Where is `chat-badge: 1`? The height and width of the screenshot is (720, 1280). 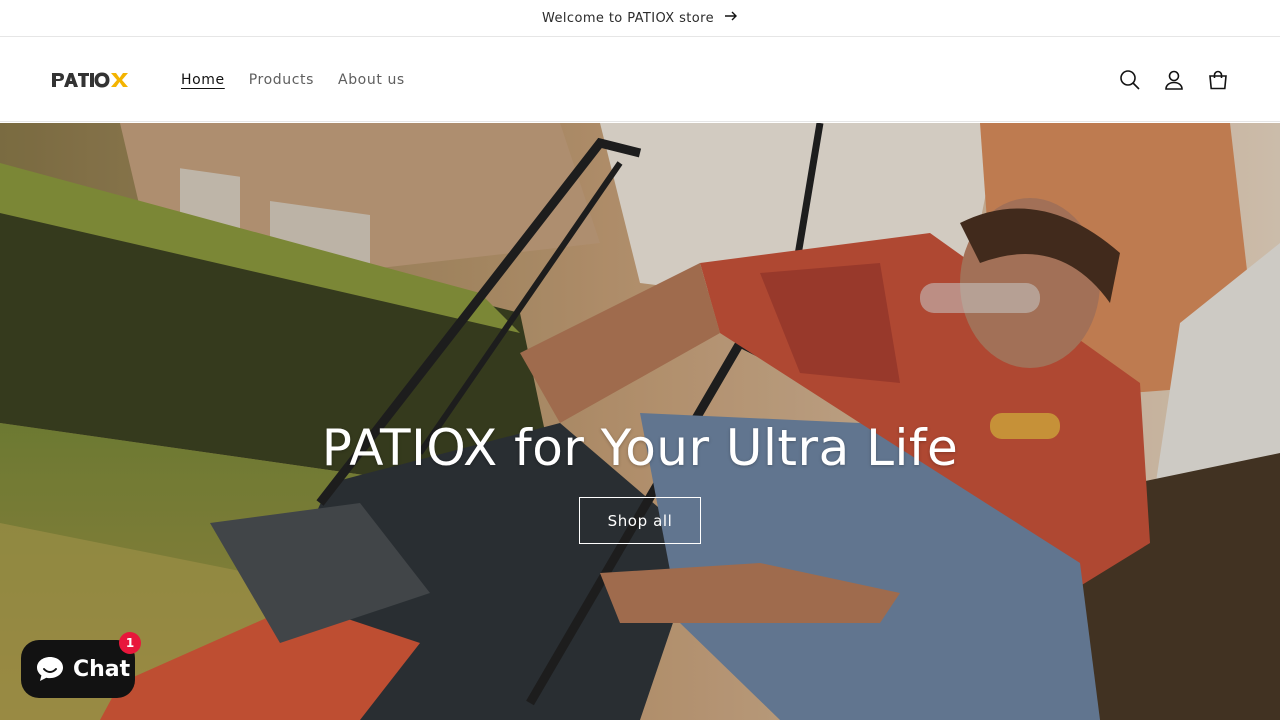 chat-badge: 1 is located at coordinates (130, 643).